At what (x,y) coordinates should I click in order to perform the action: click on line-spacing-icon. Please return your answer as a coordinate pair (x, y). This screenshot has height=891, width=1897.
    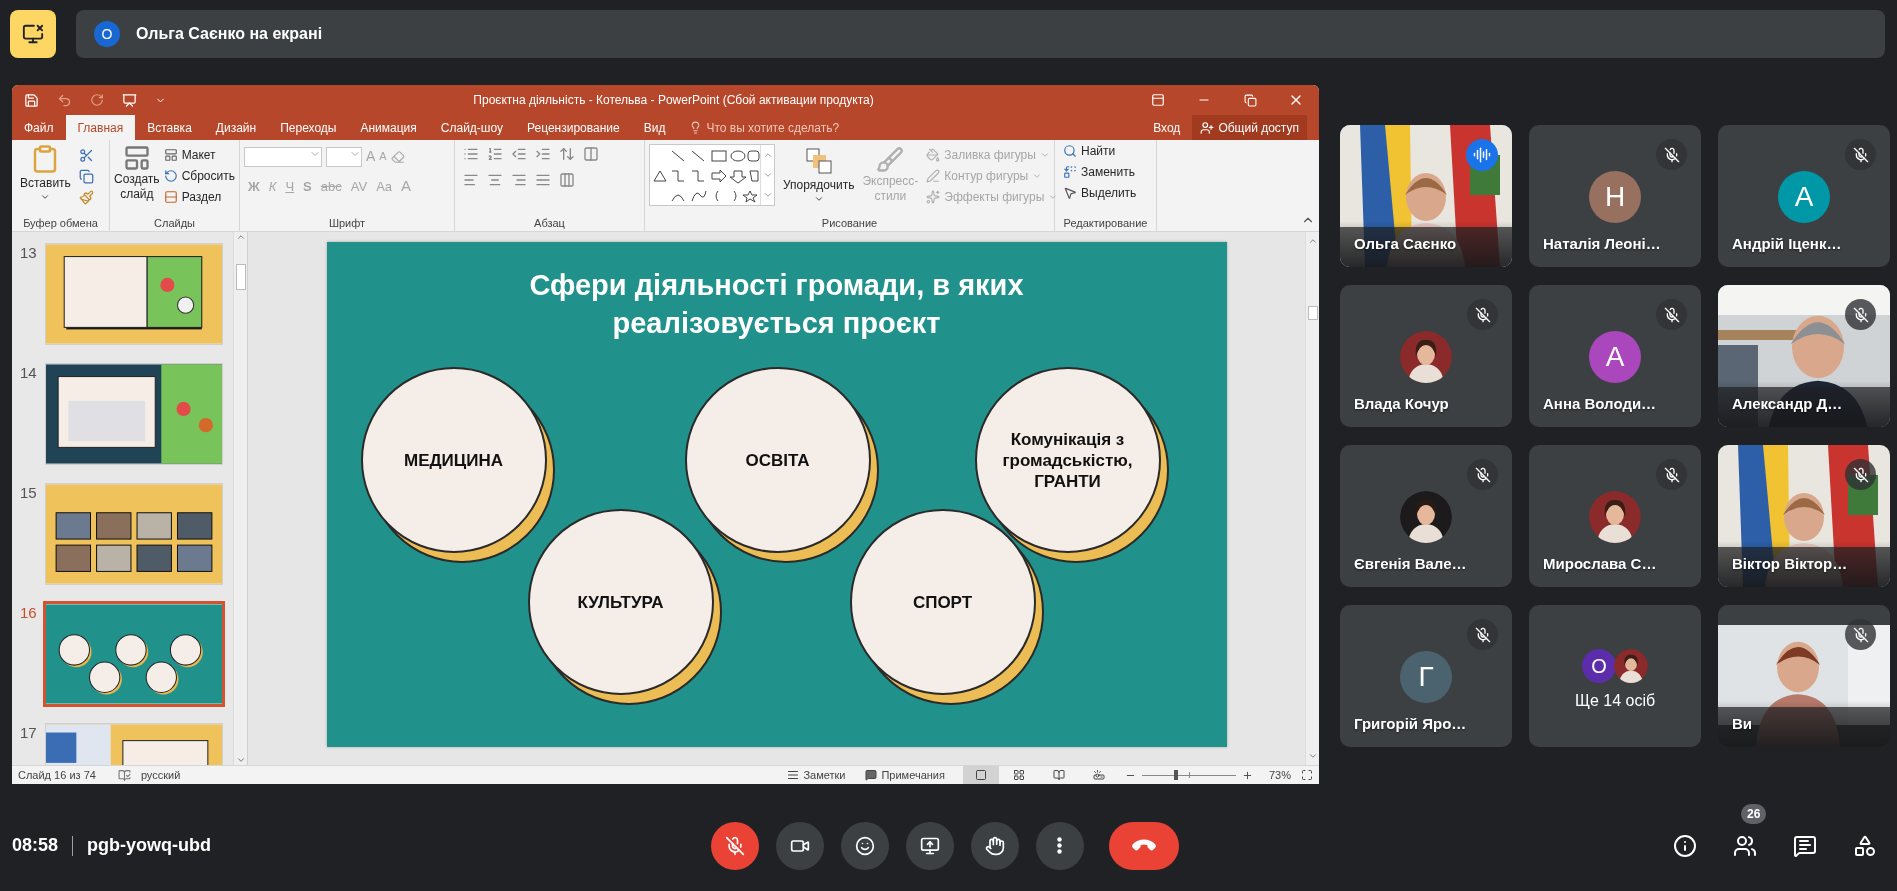
    Looking at the image, I should click on (567, 154).